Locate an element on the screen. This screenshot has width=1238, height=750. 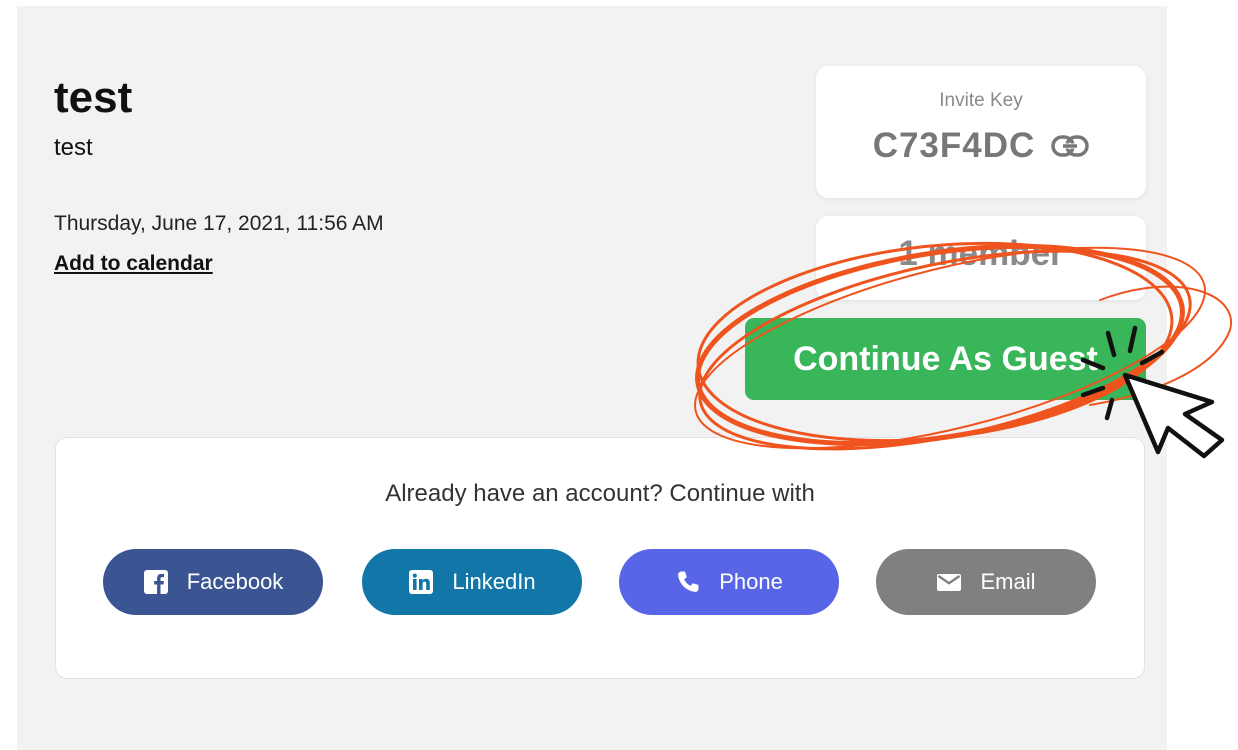
member-count: 1 member is located at coordinates (981, 253).